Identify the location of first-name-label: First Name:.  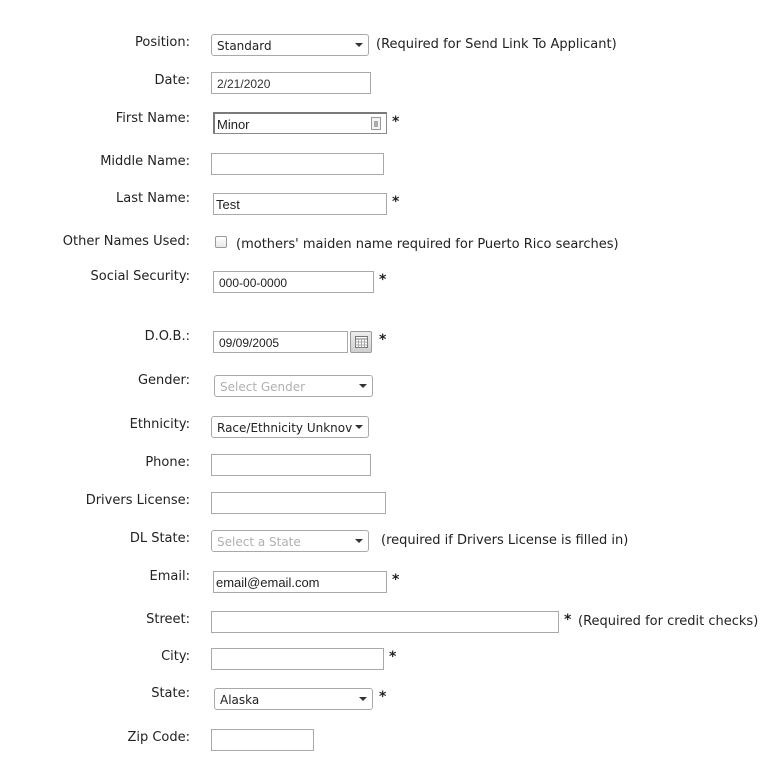
(152, 118).